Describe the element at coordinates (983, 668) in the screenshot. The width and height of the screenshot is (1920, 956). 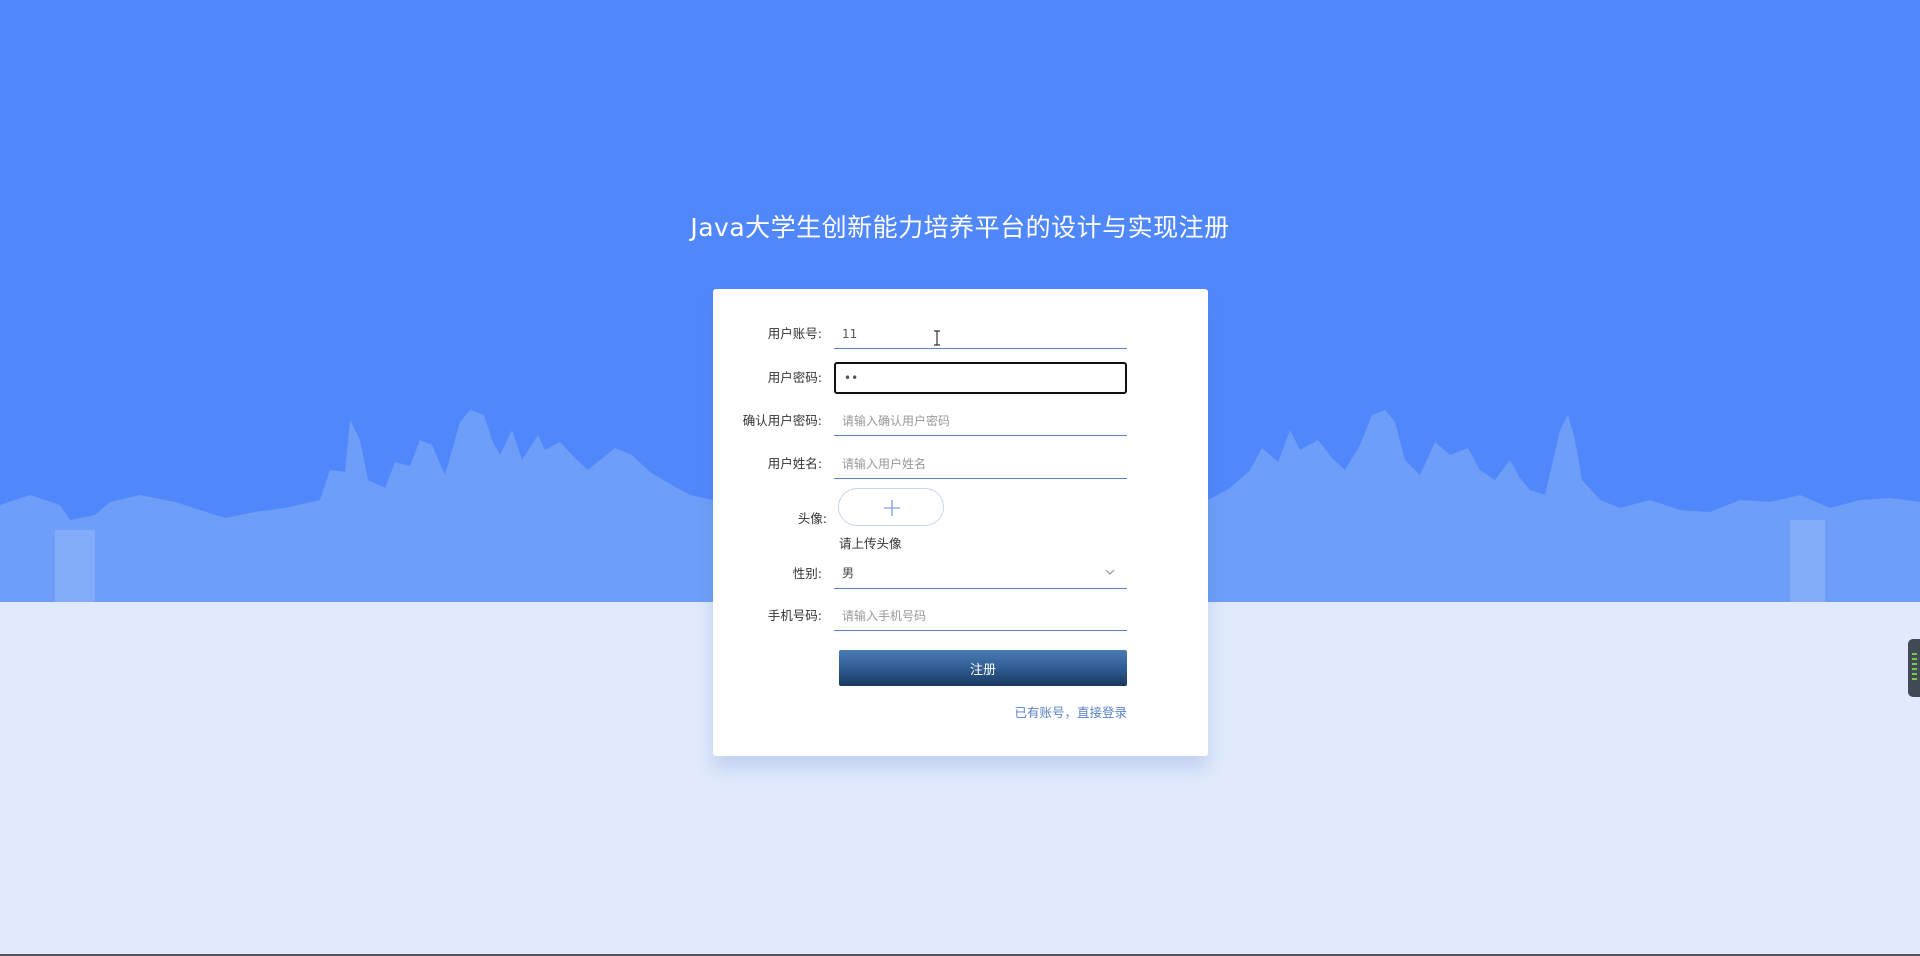
I see `register-button: 注册` at that location.